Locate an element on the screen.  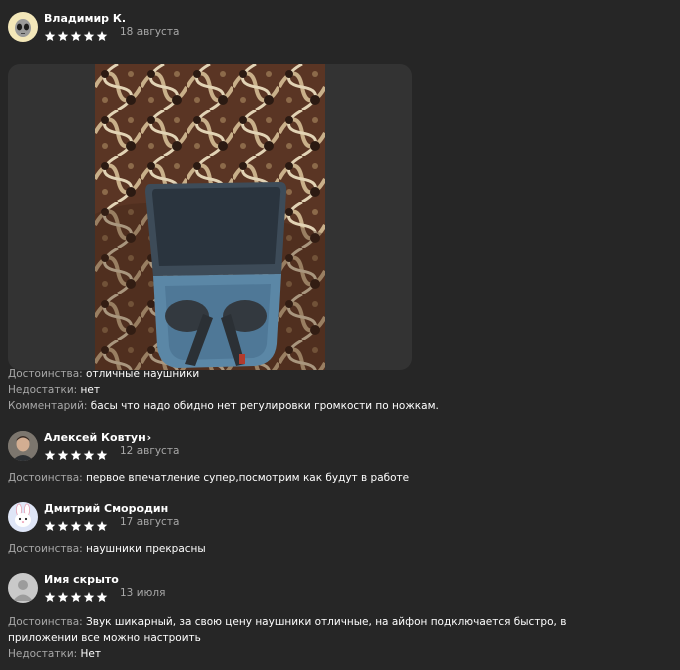
review-date: 13 июля is located at coordinates (143, 593).